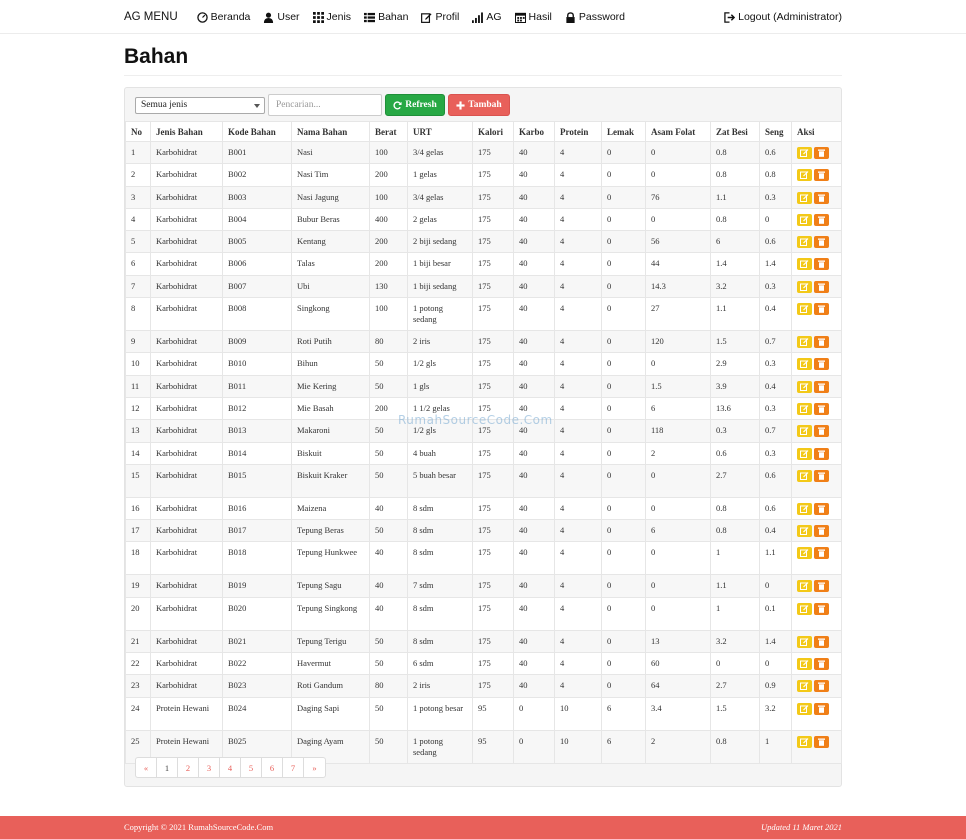 Image resolution: width=966 pixels, height=839 pixels. Describe the element at coordinates (493, 746) in the screenshot. I see `table-cell: 95` at that location.